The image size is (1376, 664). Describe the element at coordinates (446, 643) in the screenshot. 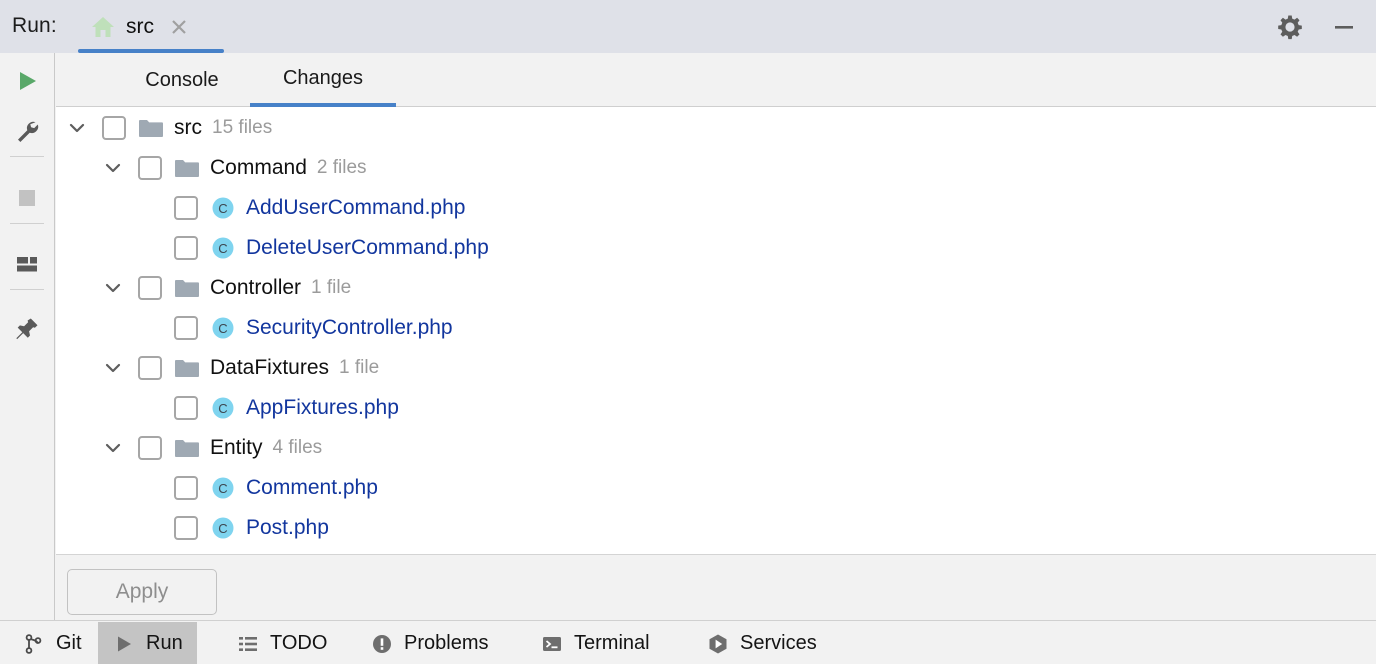

I see `statusbar-problems-label: Problems` at that location.